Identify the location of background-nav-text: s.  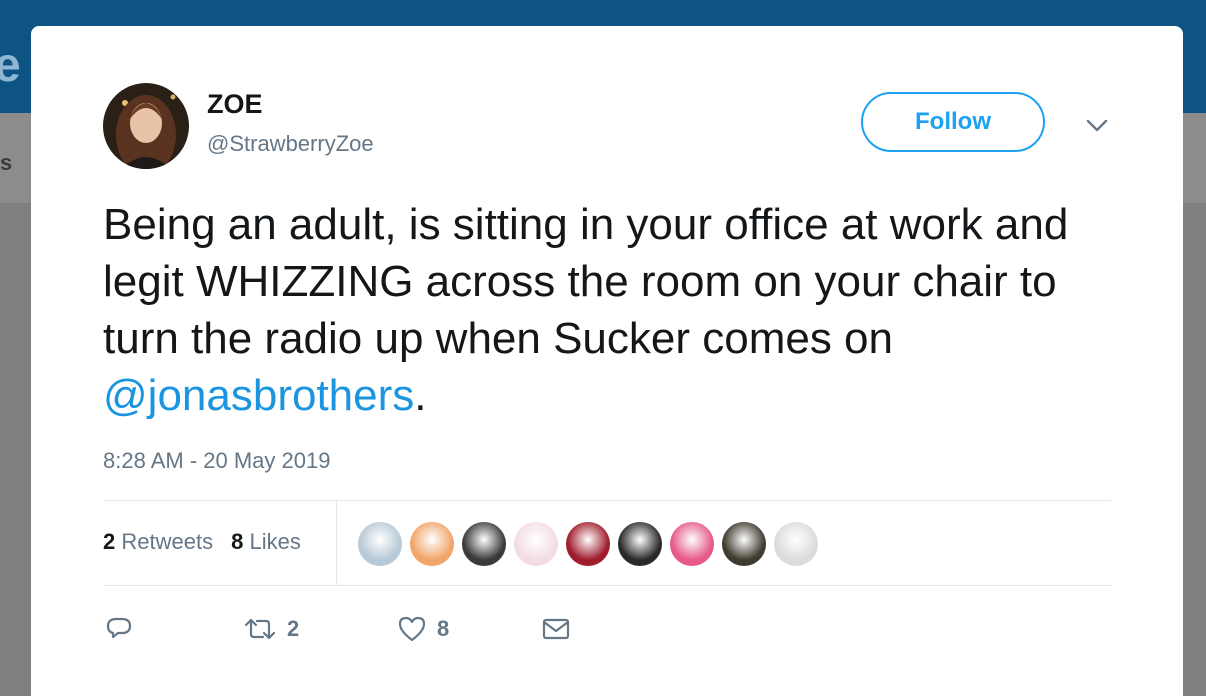
(6, 162).